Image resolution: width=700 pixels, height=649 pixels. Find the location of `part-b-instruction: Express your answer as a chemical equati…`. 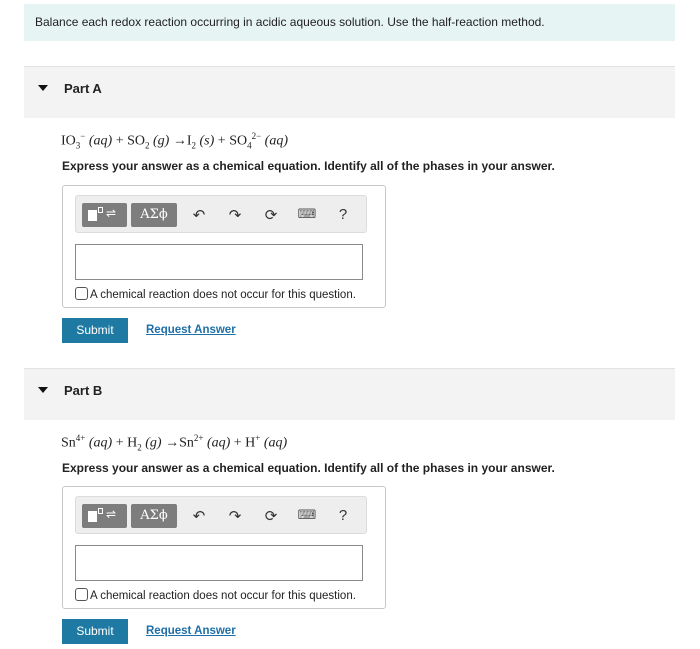

part-b-instruction: Express your answer as a chemical equati… is located at coordinates (308, 468).